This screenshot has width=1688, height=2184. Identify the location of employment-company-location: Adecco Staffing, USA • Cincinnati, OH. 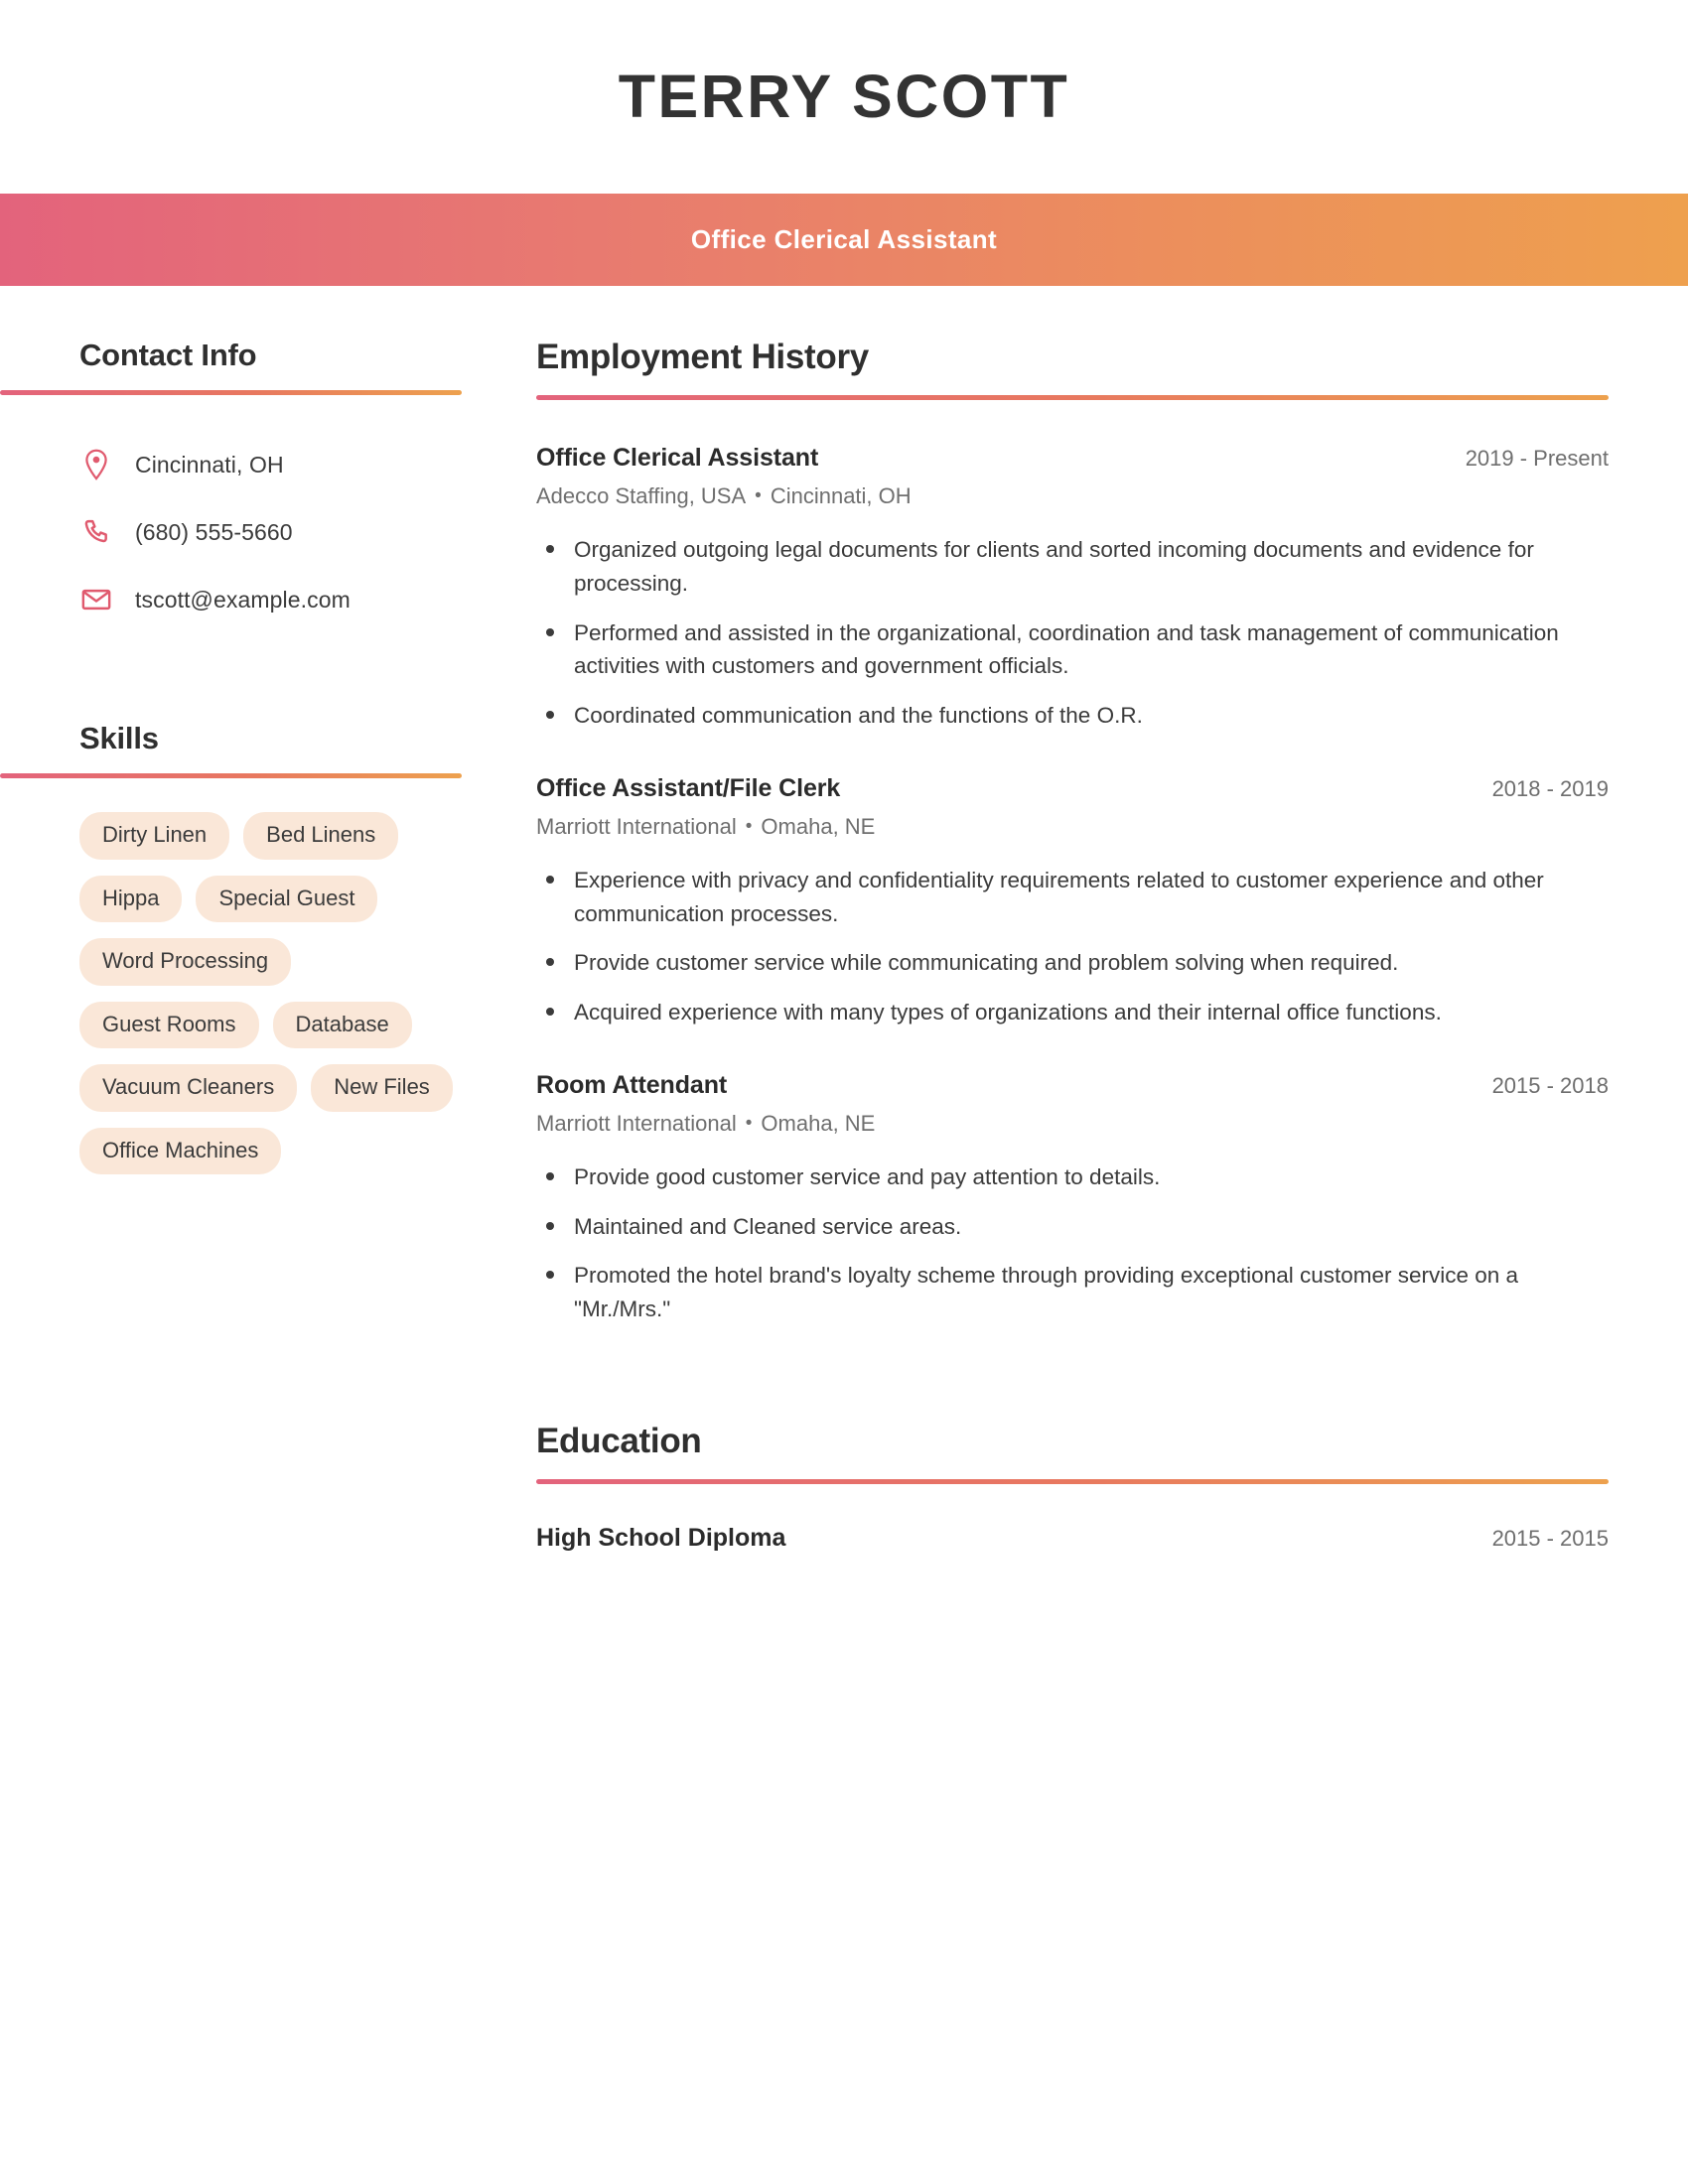
(1072, 496).